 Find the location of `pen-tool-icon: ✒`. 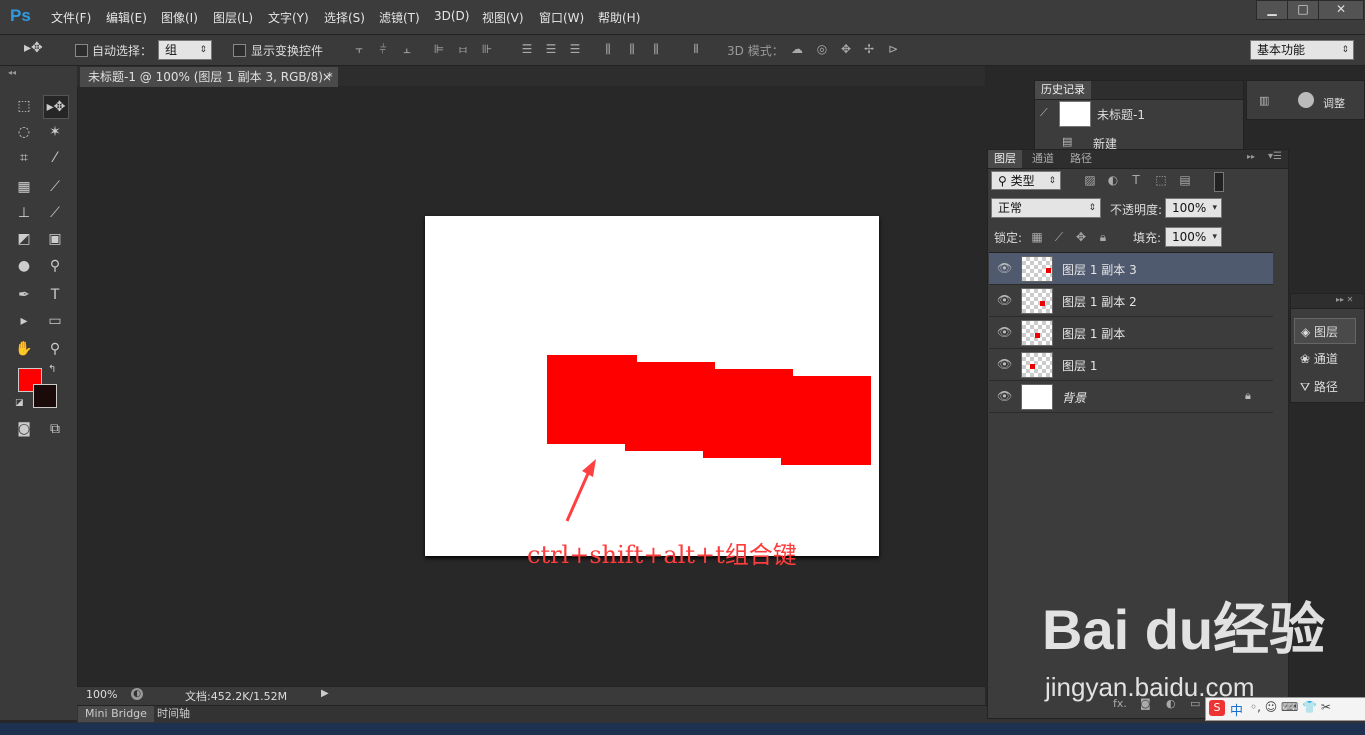

pen-tool-icon: ✒ is located at coordinates (24, 295).